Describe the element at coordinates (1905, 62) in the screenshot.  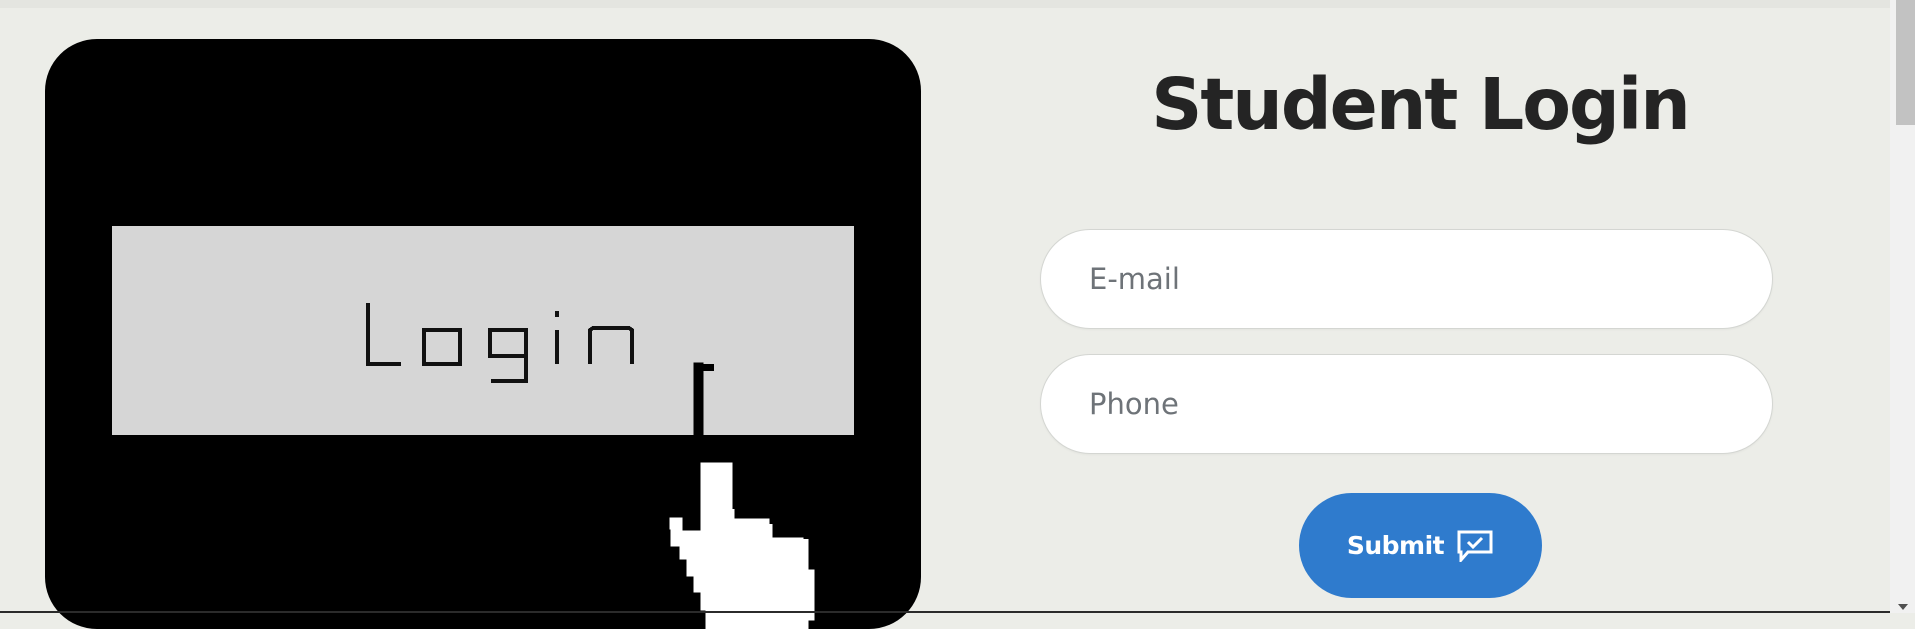
I see `scrollbar-thumb` at that location.